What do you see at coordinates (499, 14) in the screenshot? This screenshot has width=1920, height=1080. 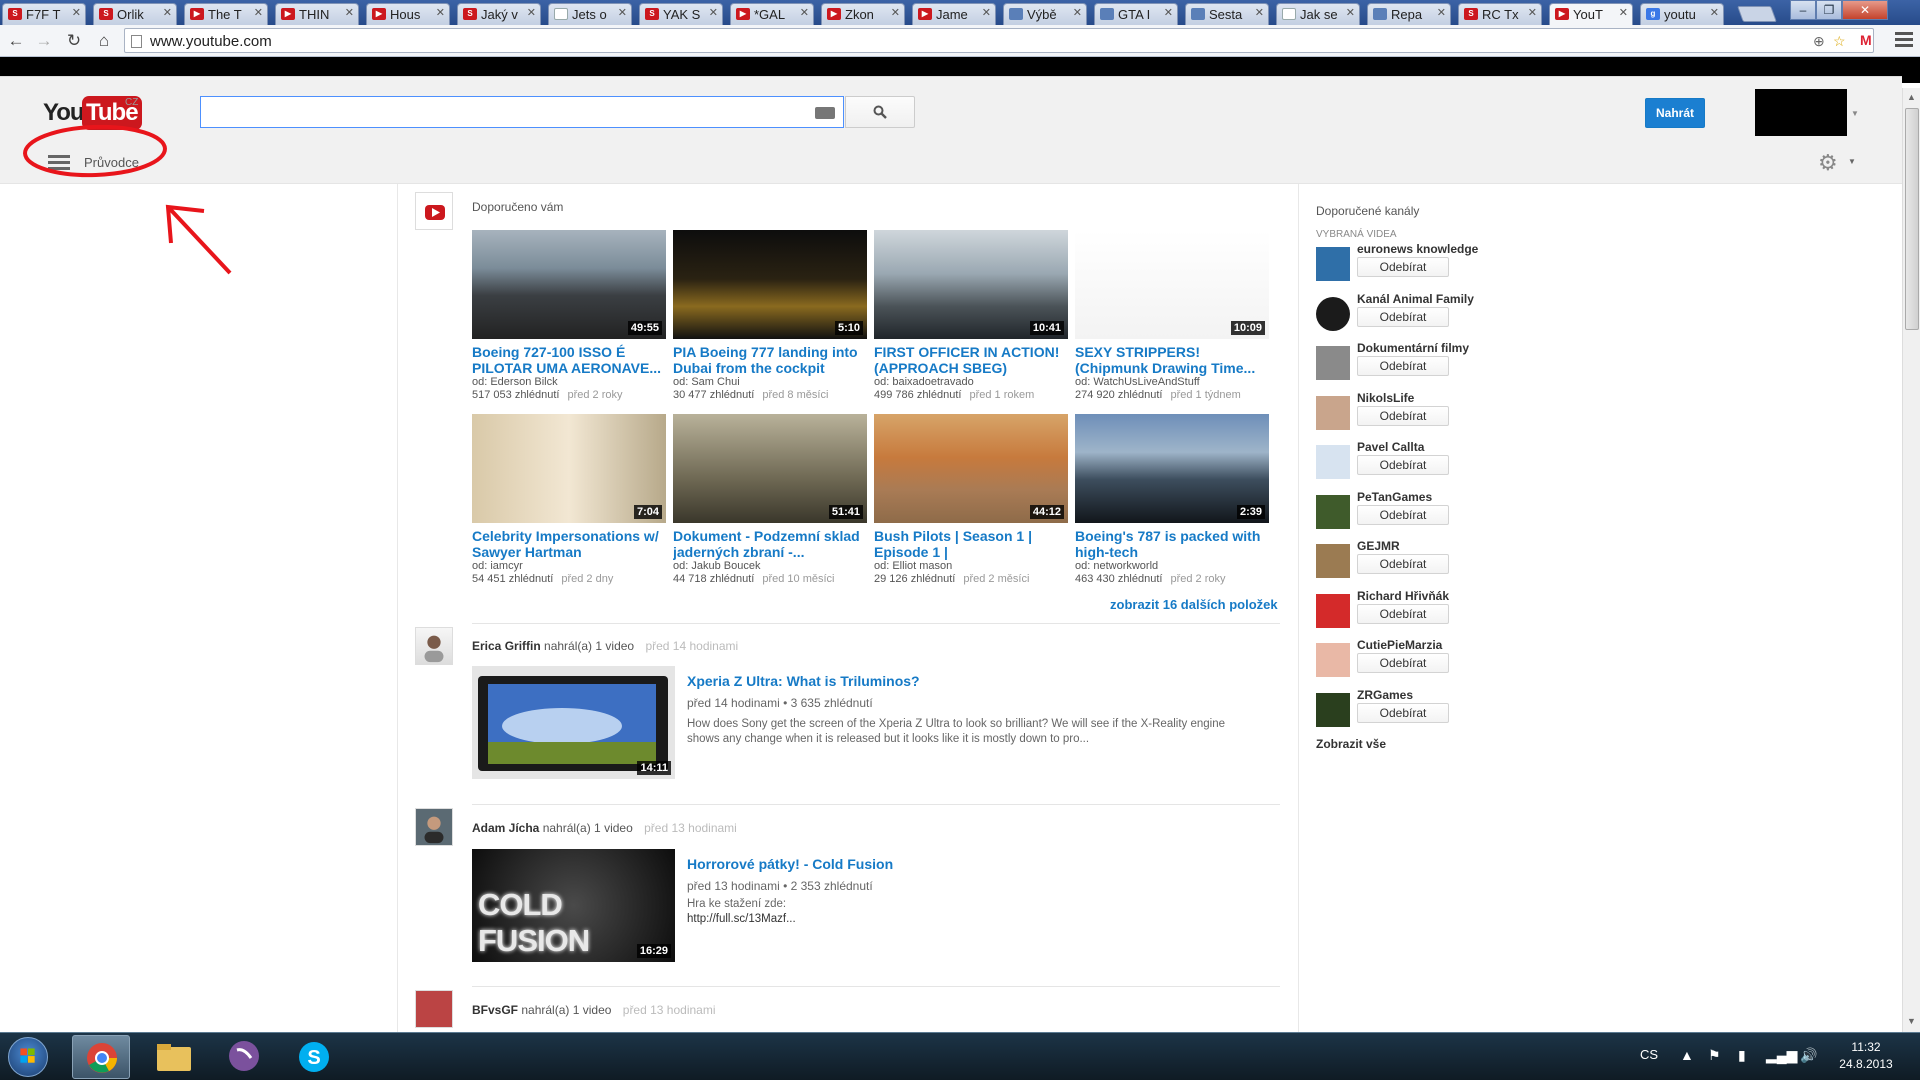 I see `browser-tab: S Jaký v ✕` at bounding box center [499, 14].